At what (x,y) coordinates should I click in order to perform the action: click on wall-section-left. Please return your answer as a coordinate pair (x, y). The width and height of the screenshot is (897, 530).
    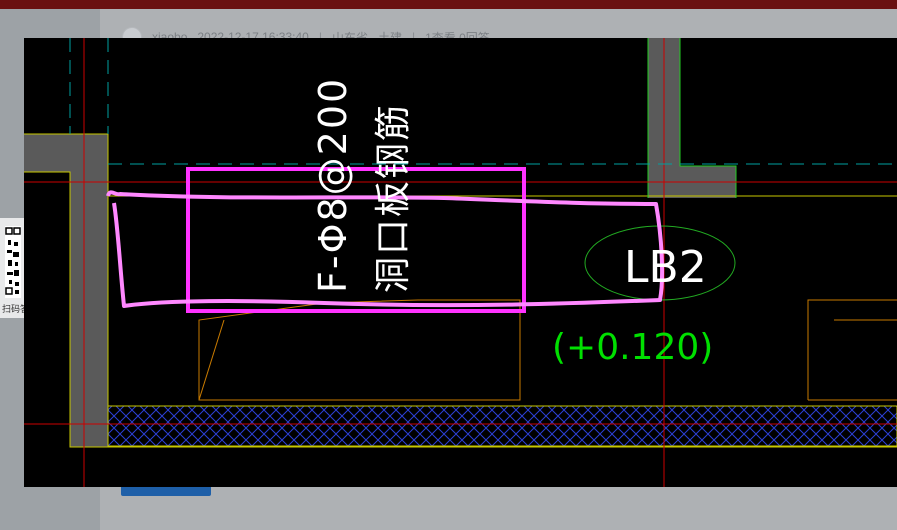
    Looking at the image, I should click on (66, 153).